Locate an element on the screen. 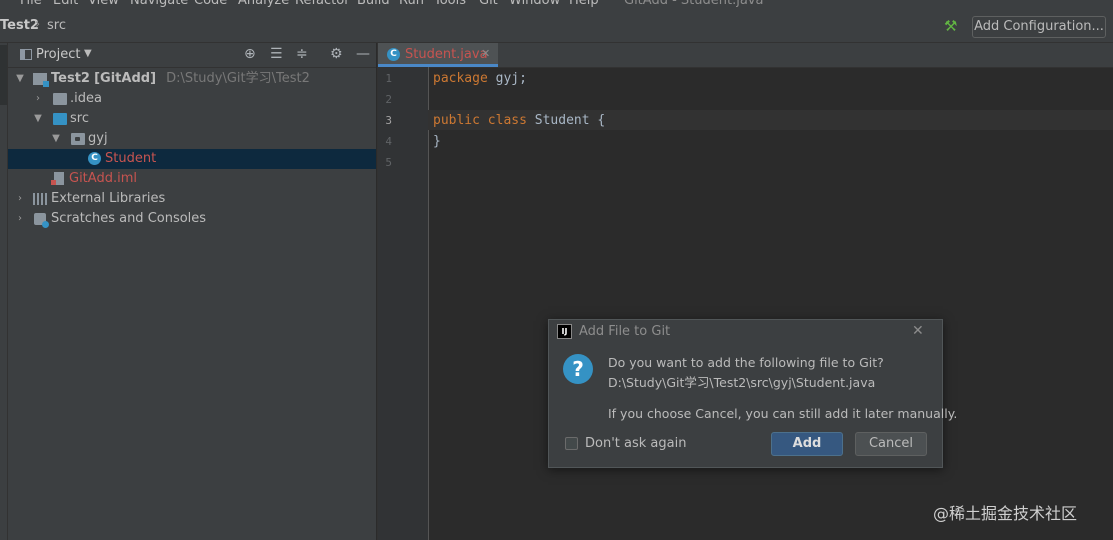  tree-item-gyj: ▼ gyj is located at coordinates (192, 139).